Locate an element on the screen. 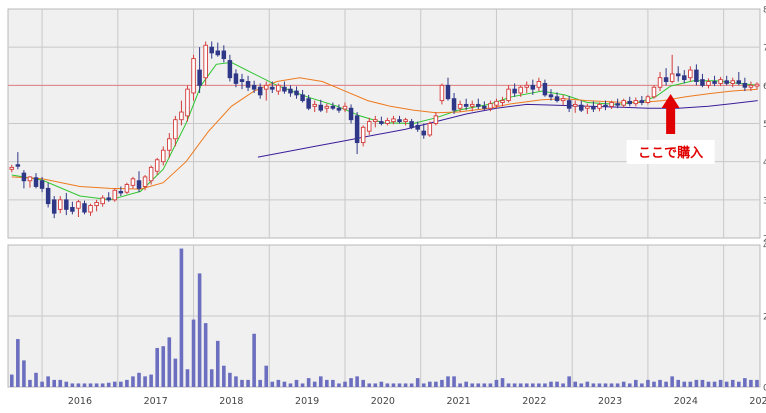 Image resolution: width=766 pixels, height=413 pixels. x-tick-label: 2016 is located at coordinates (80, 401).